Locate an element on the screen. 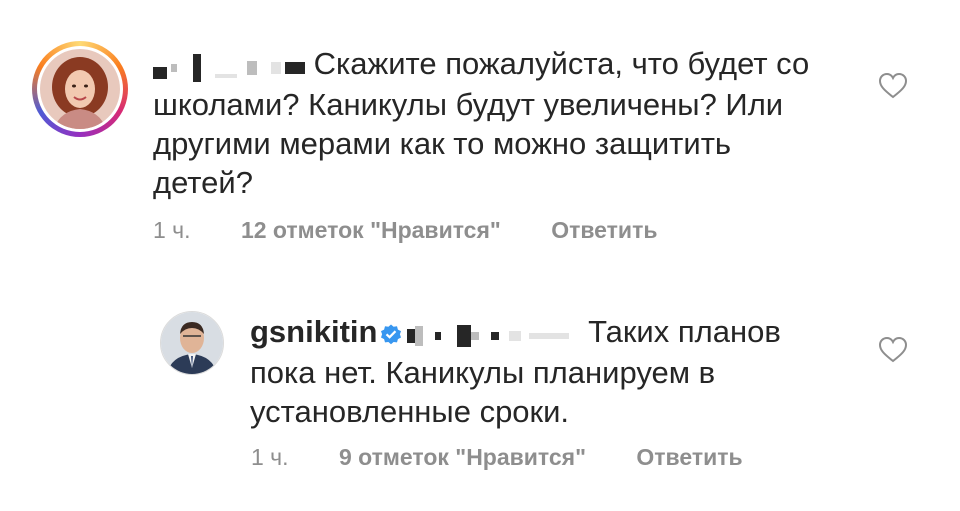 The image size is (960, 511). comment-1-timestamp: 1 ч. is located at coordinates (172, 230).